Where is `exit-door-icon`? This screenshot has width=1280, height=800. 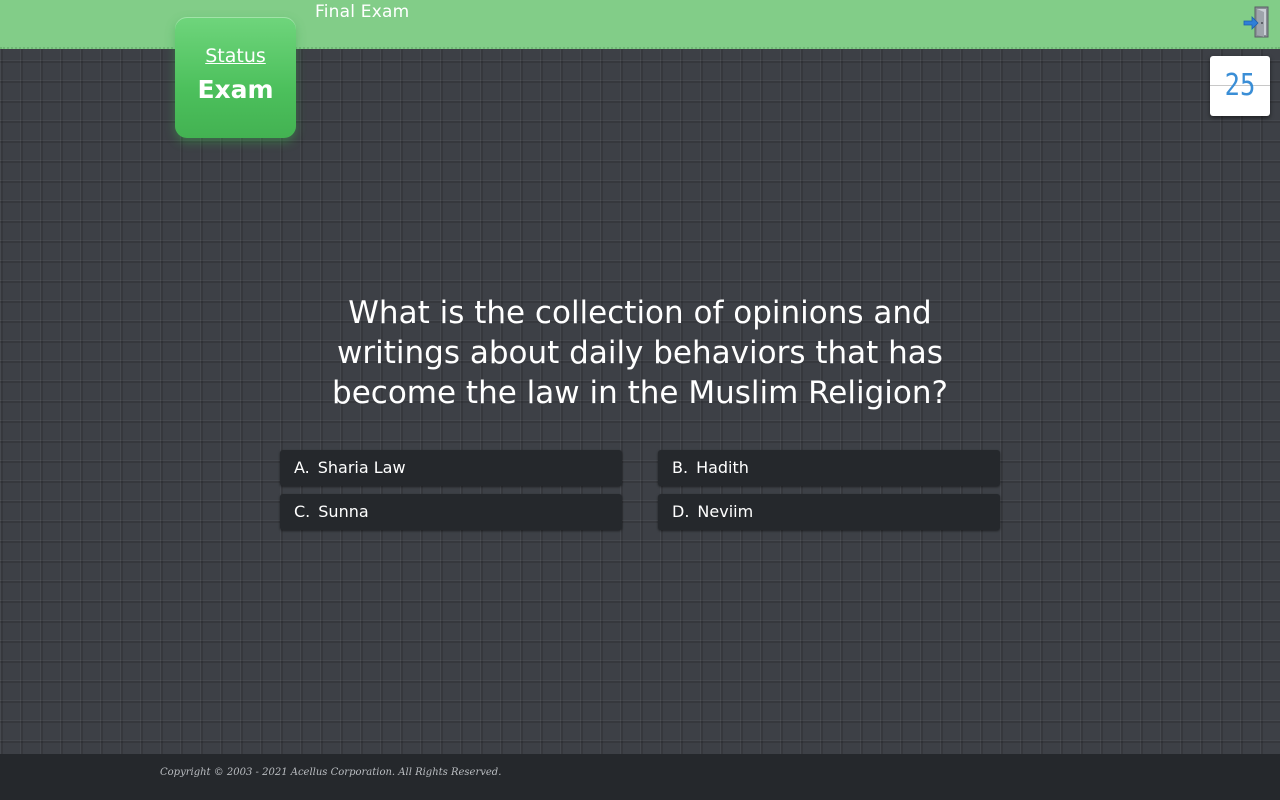
exit-door-icon is located at coordinates (1256, 22).